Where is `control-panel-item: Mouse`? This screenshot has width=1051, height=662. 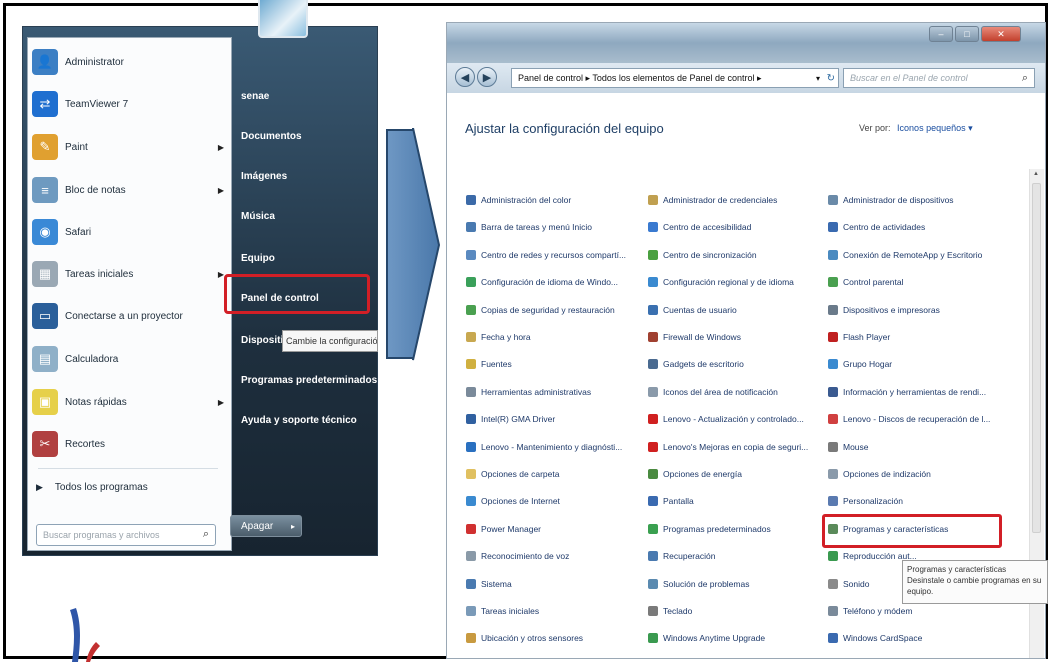
control-panel-item: Mouse is located at coordinates (848, 447).